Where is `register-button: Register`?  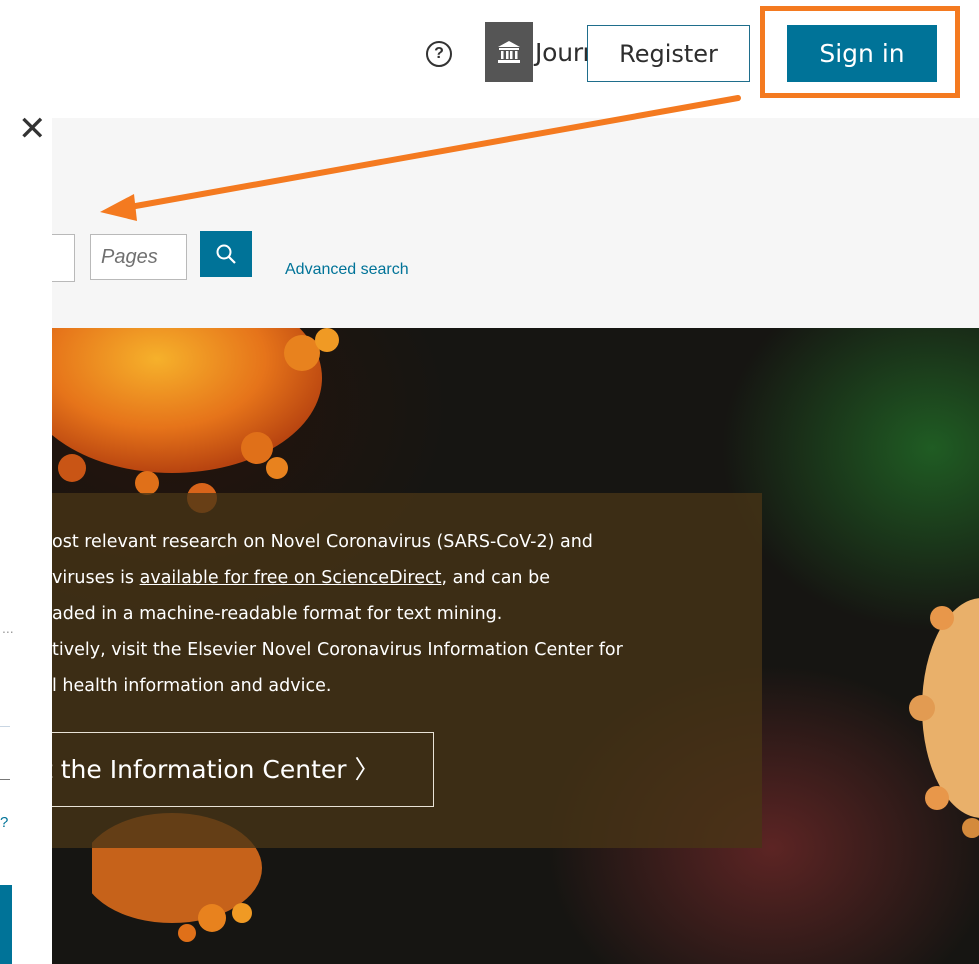 register-button: Register is located at coordinates (668, 53).